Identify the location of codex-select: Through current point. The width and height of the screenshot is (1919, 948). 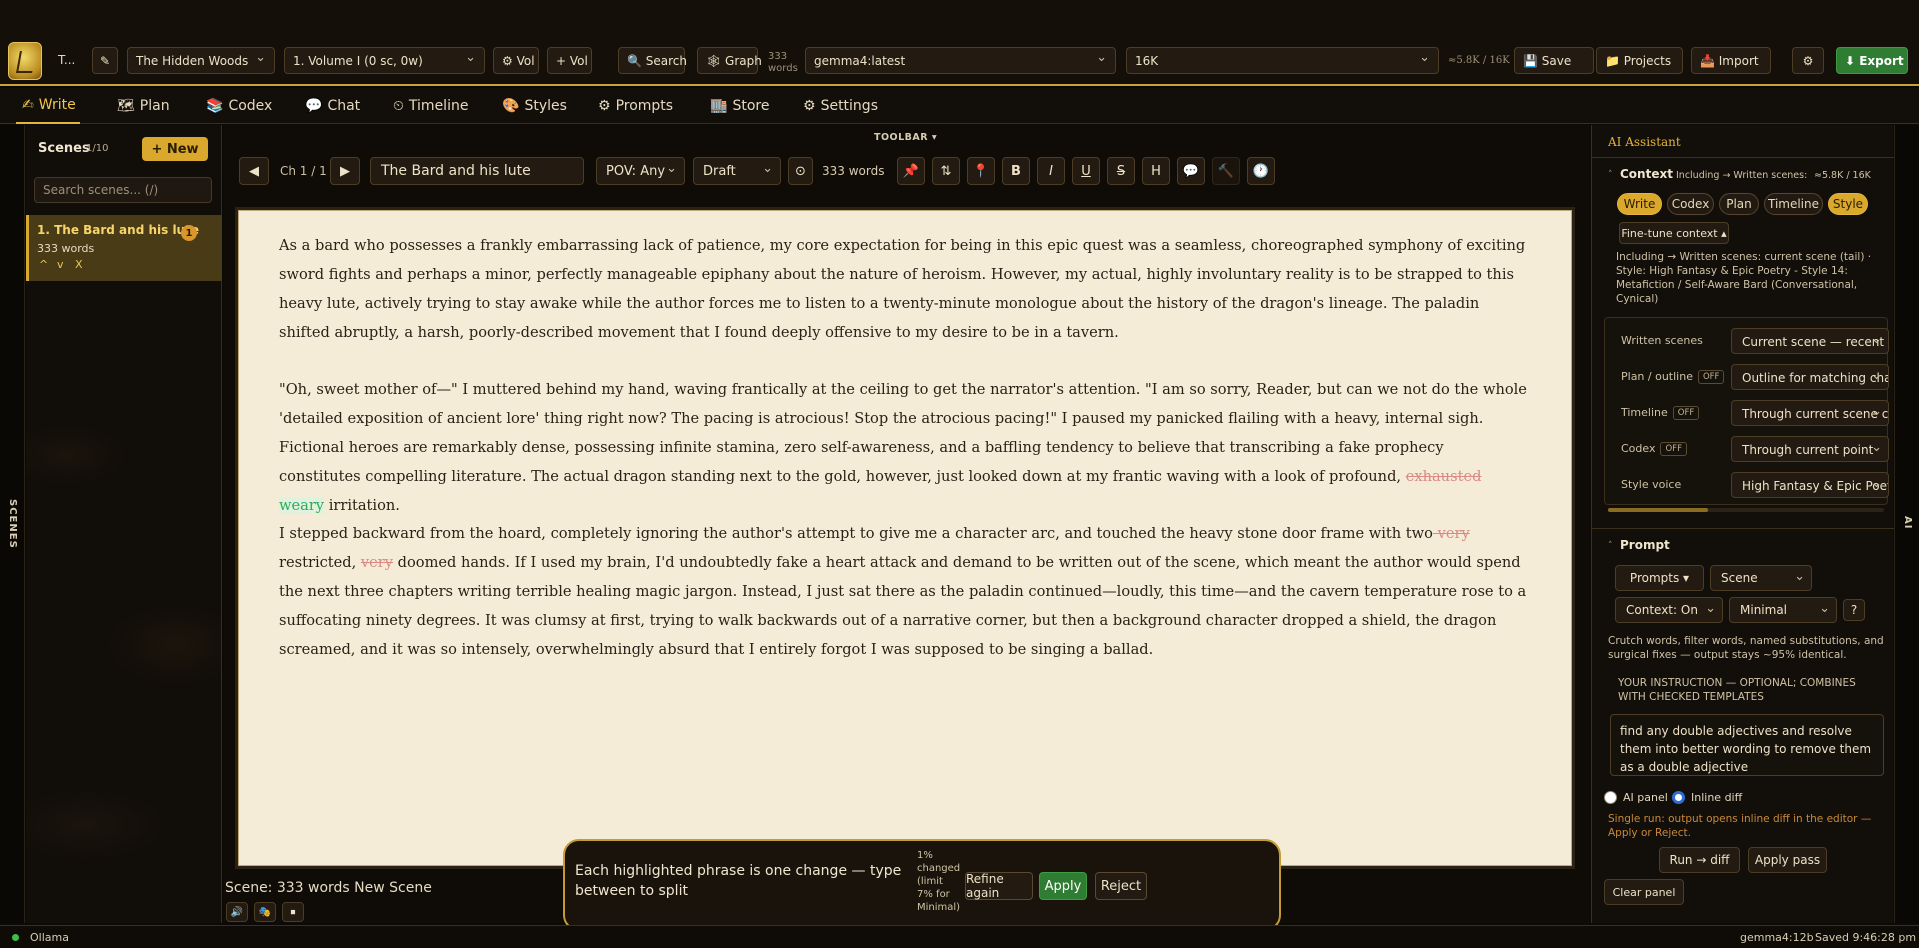
(1810, 449).